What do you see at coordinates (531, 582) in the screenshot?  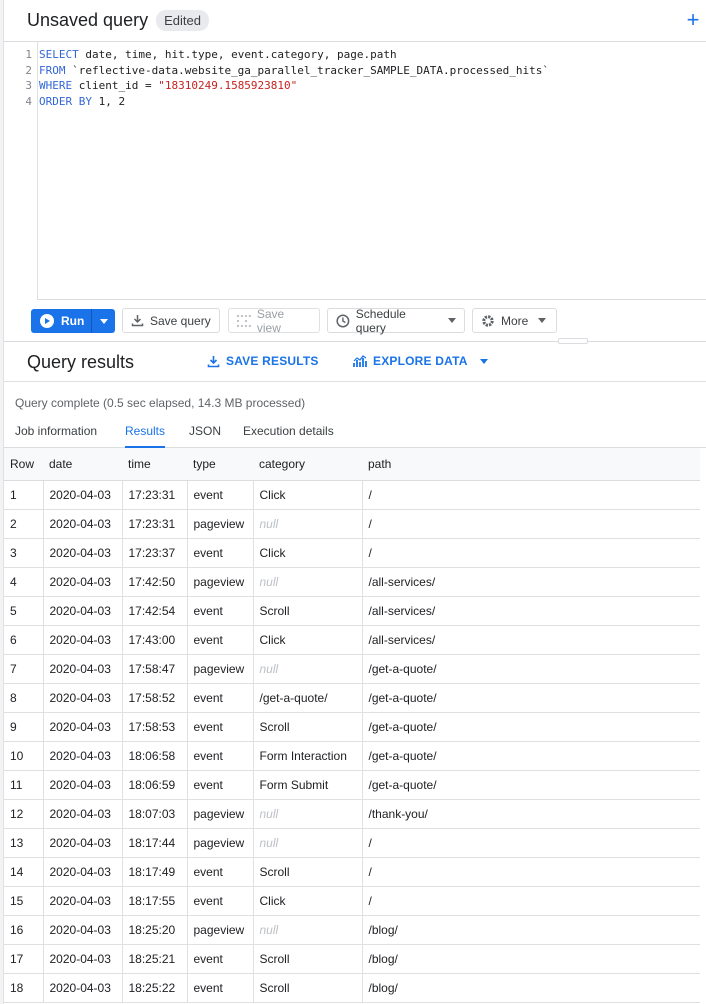 I see `table-cell-path: /all-services/` at bounding box center [531, 582].